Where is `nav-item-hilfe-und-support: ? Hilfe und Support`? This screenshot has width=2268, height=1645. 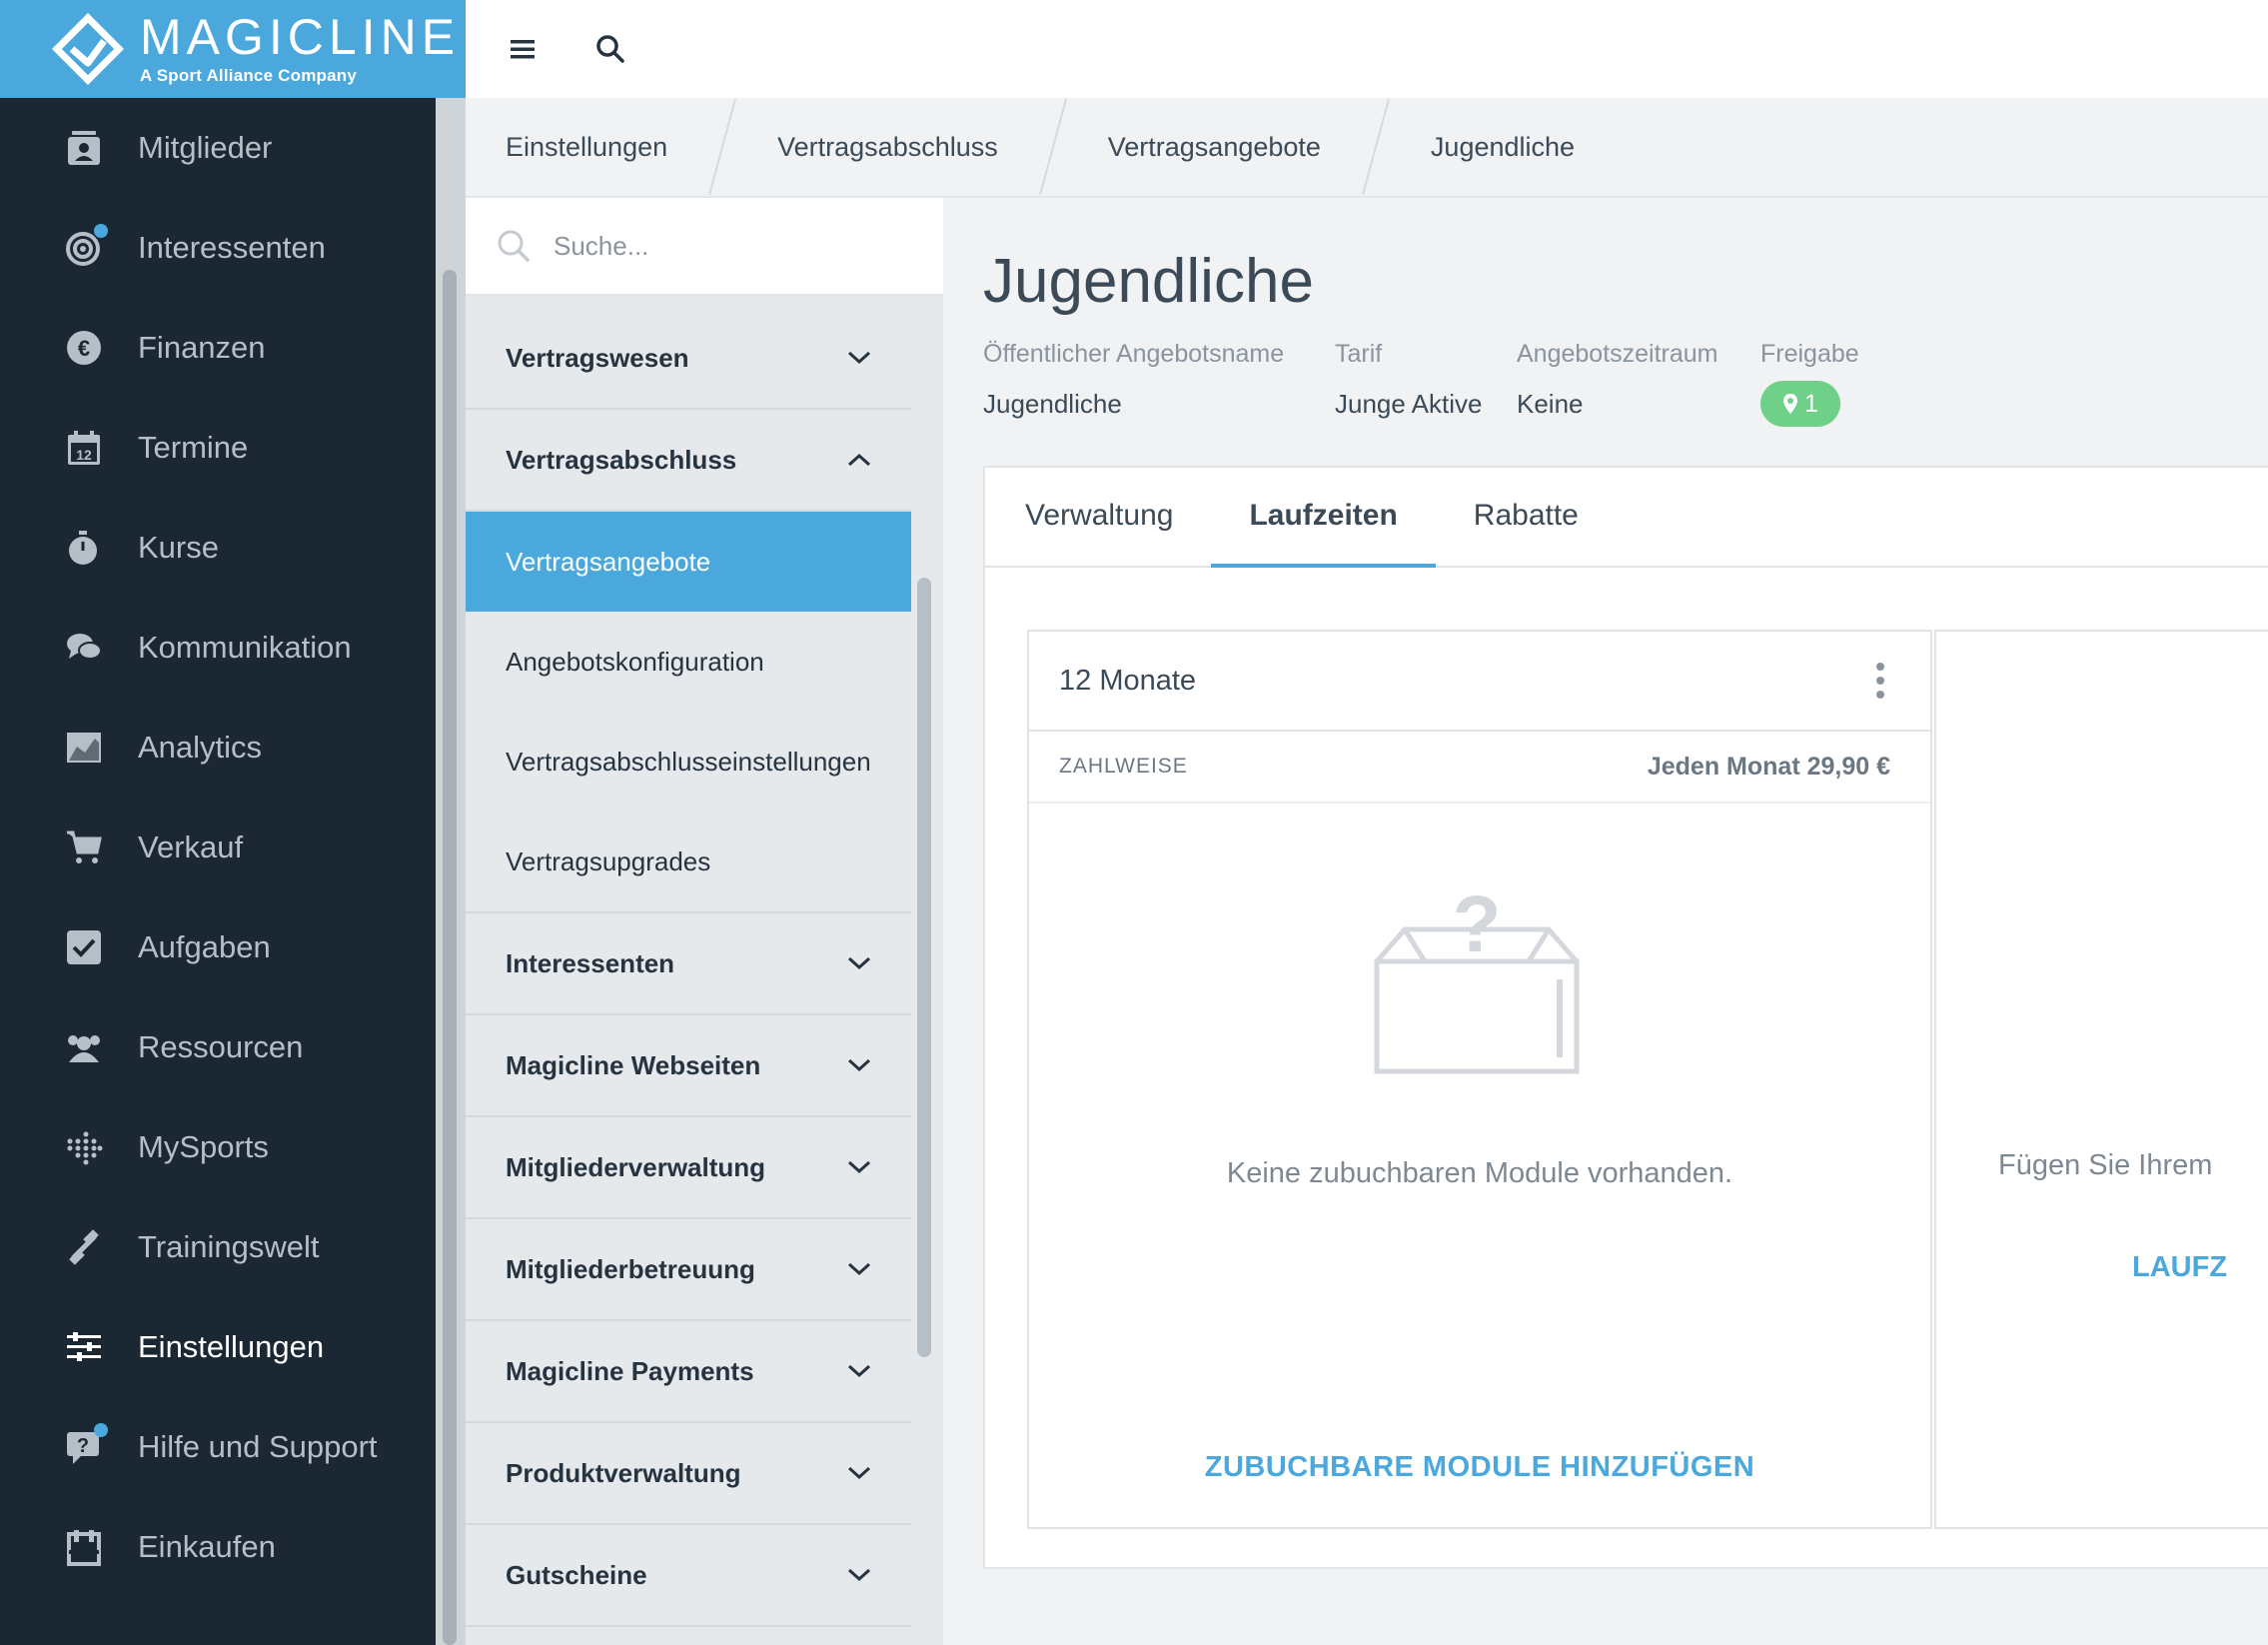
nav-item-hilfe-und-support: ? Hilfe und Support is located at coordinates (218, 1447).